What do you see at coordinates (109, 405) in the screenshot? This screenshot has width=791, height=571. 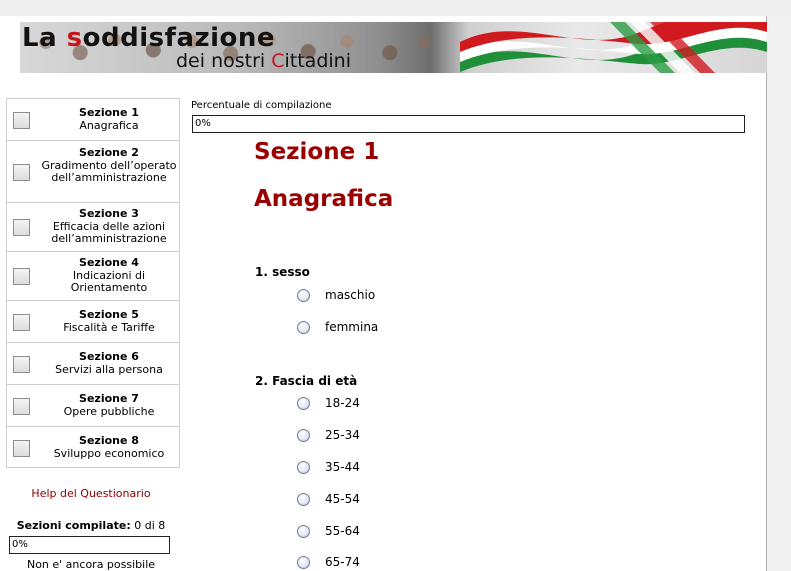 I see `sidebar-item-text: Sezione 7 Opere pubbliche` at bounding box center [109, 405].